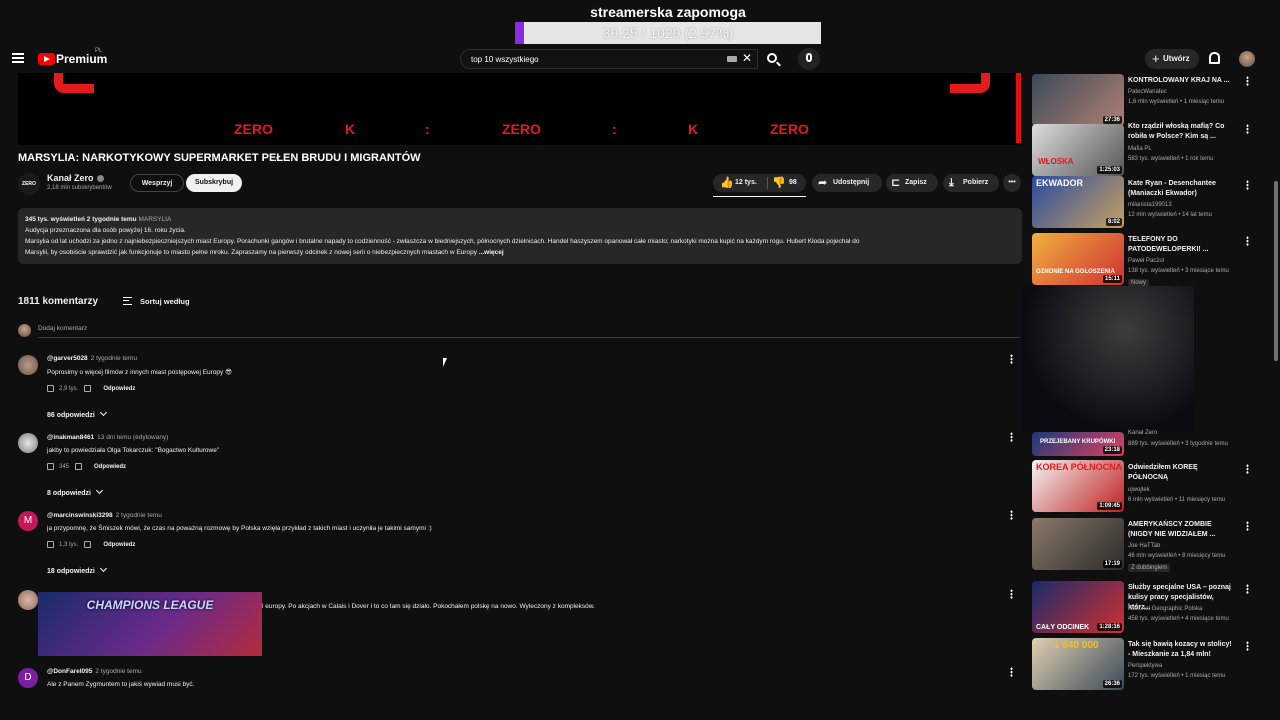  I want to click on thumbs-down-icon: 👎, so click(779, 183).